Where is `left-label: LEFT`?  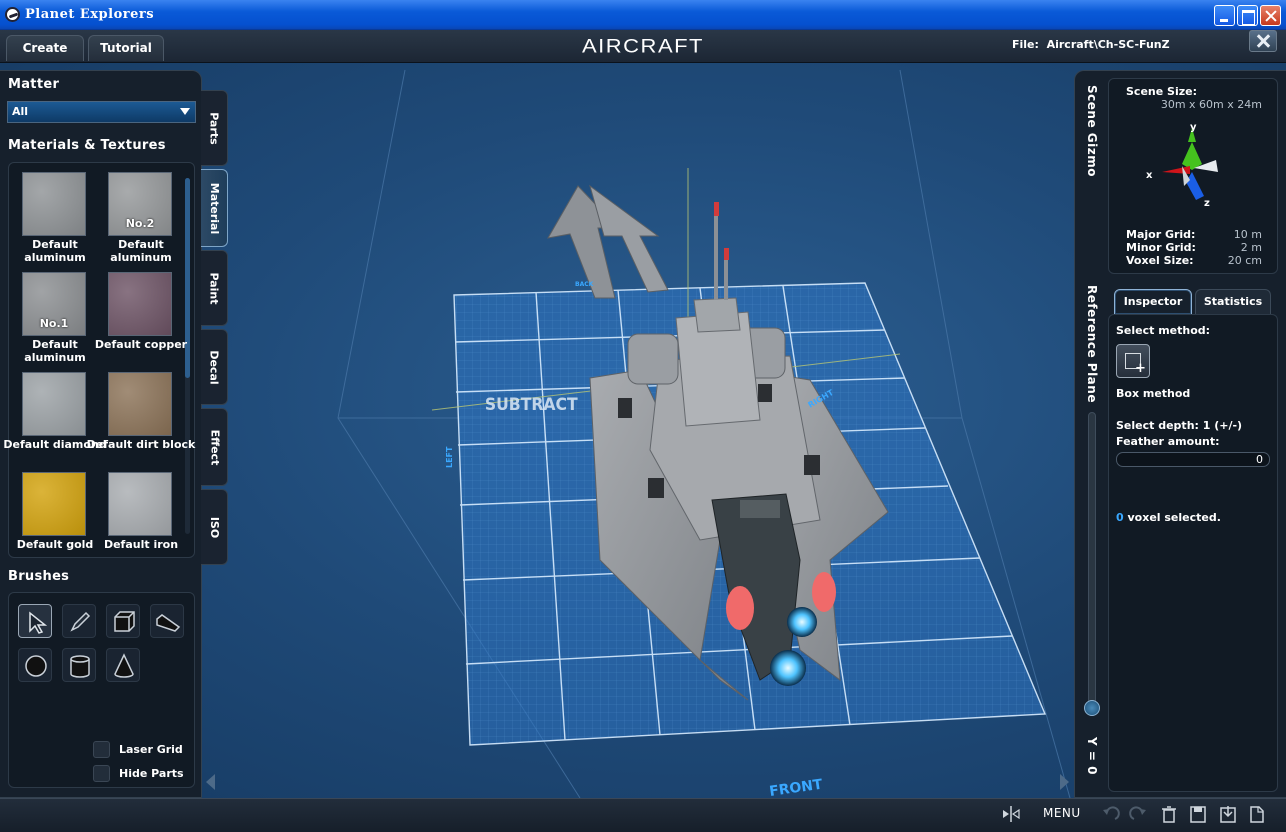 left-label: LEFT is located at coordinates (449, 457).